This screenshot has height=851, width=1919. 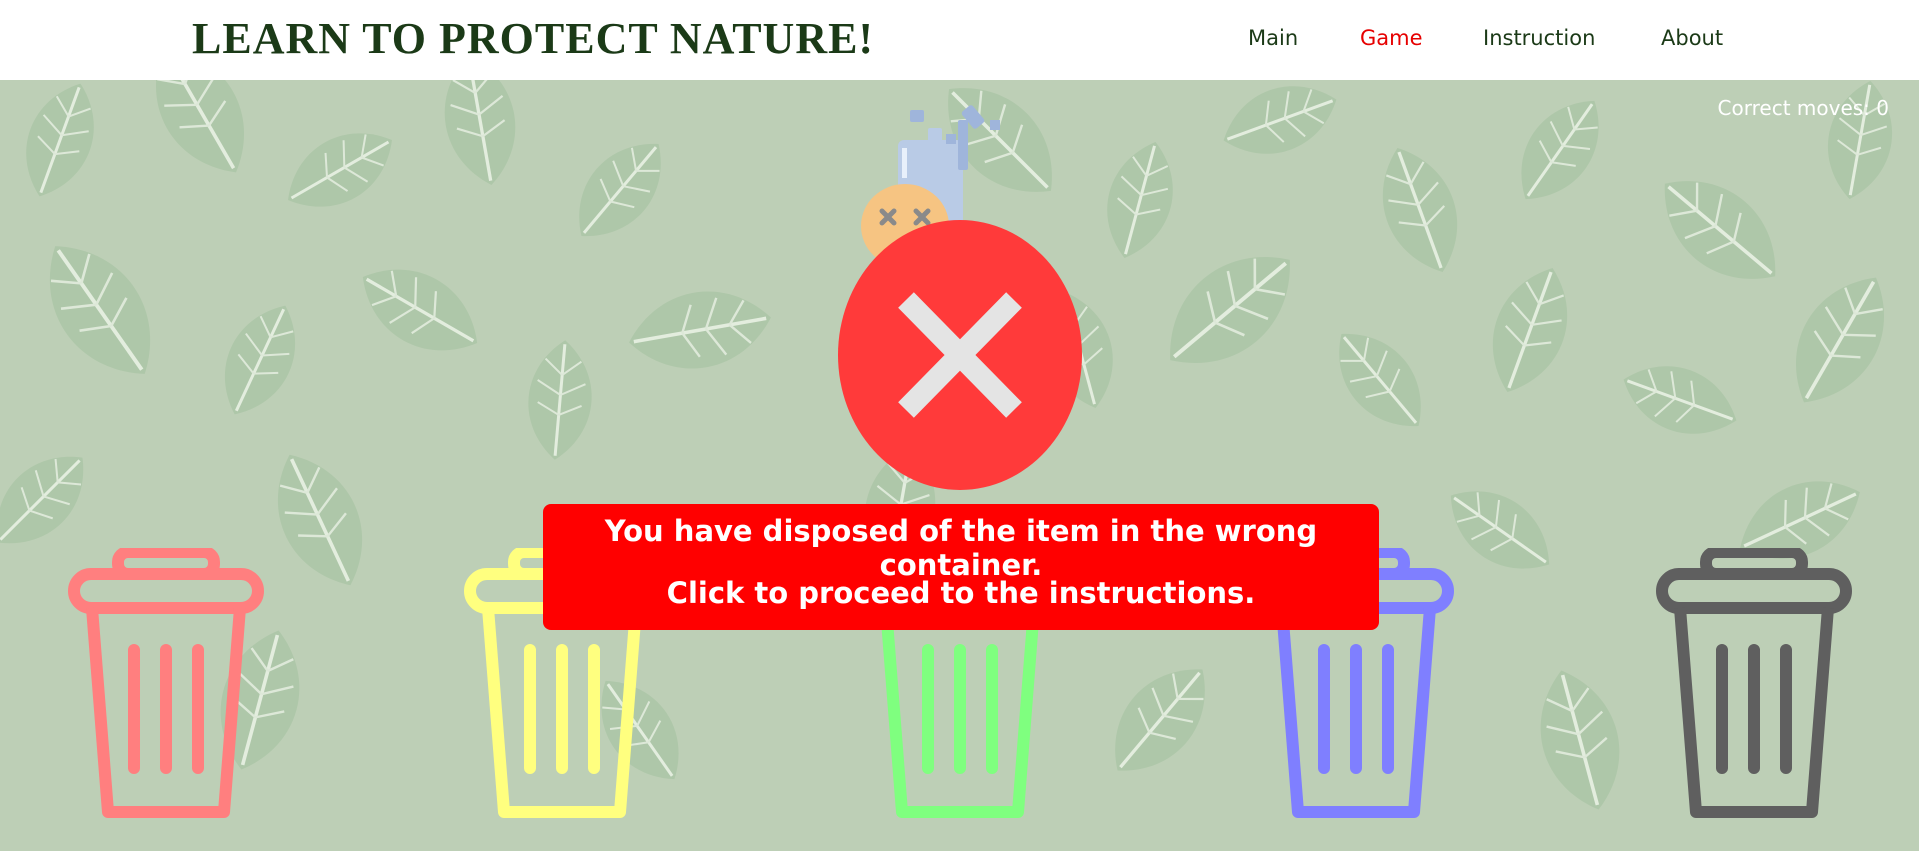 I want to click on wrong-x-icon, so click(x=960, y=355).